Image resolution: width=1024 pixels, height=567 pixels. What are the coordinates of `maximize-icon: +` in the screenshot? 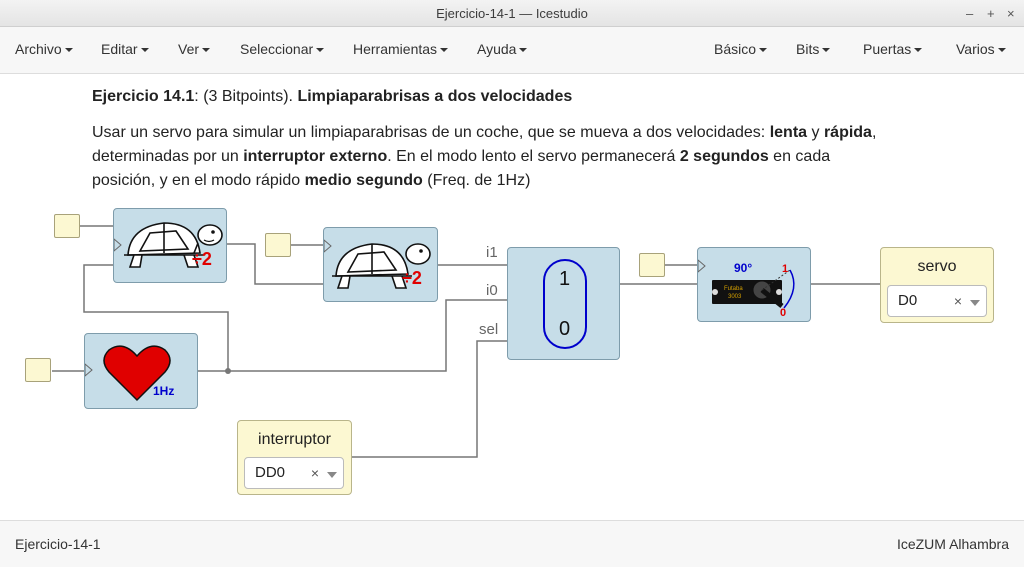 It's located at (991, 13).